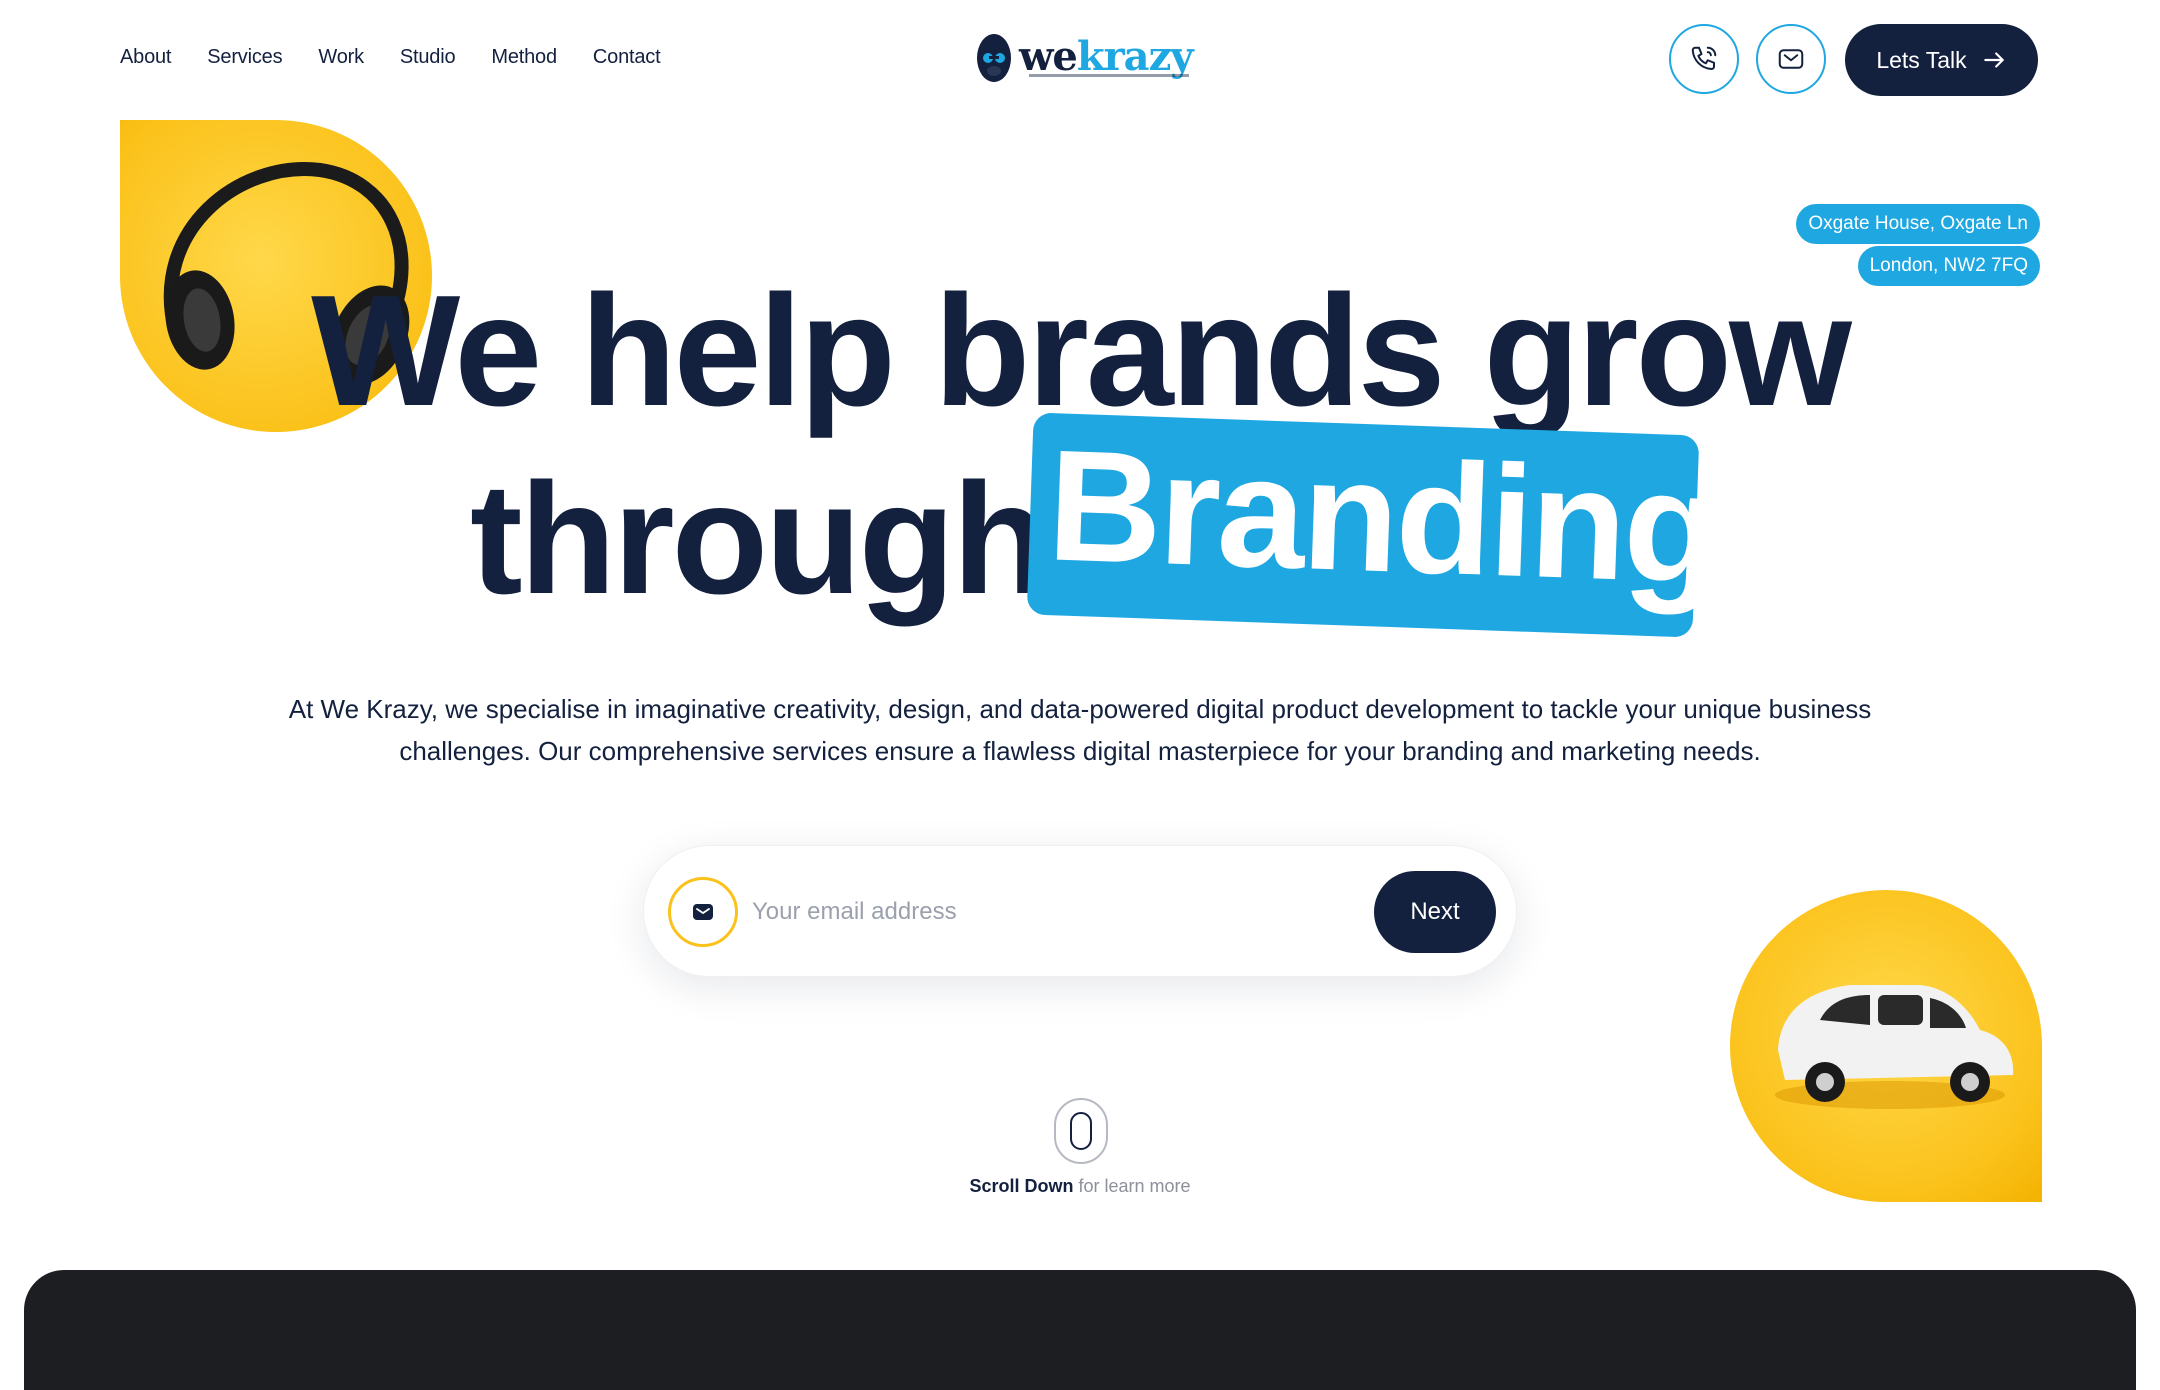 Image resolution: width=2160 pixels, height=1390 pixels. What do you see at coordinates (1886, 1046) in the screenshot?
I see `toy-car-image` at bounding box center [1886, 1046].